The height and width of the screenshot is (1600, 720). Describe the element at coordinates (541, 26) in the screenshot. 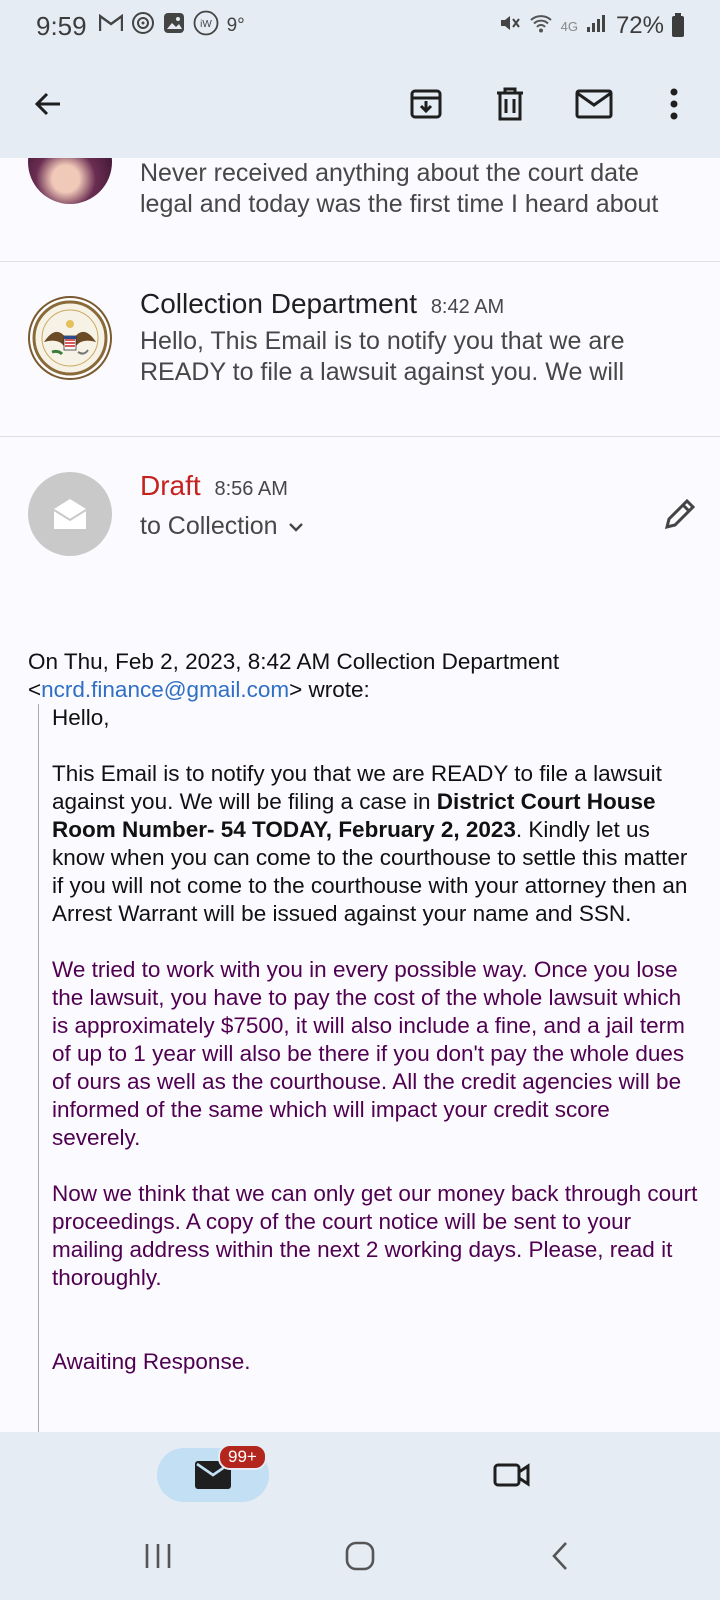

I see `wifi-icon` at that location.